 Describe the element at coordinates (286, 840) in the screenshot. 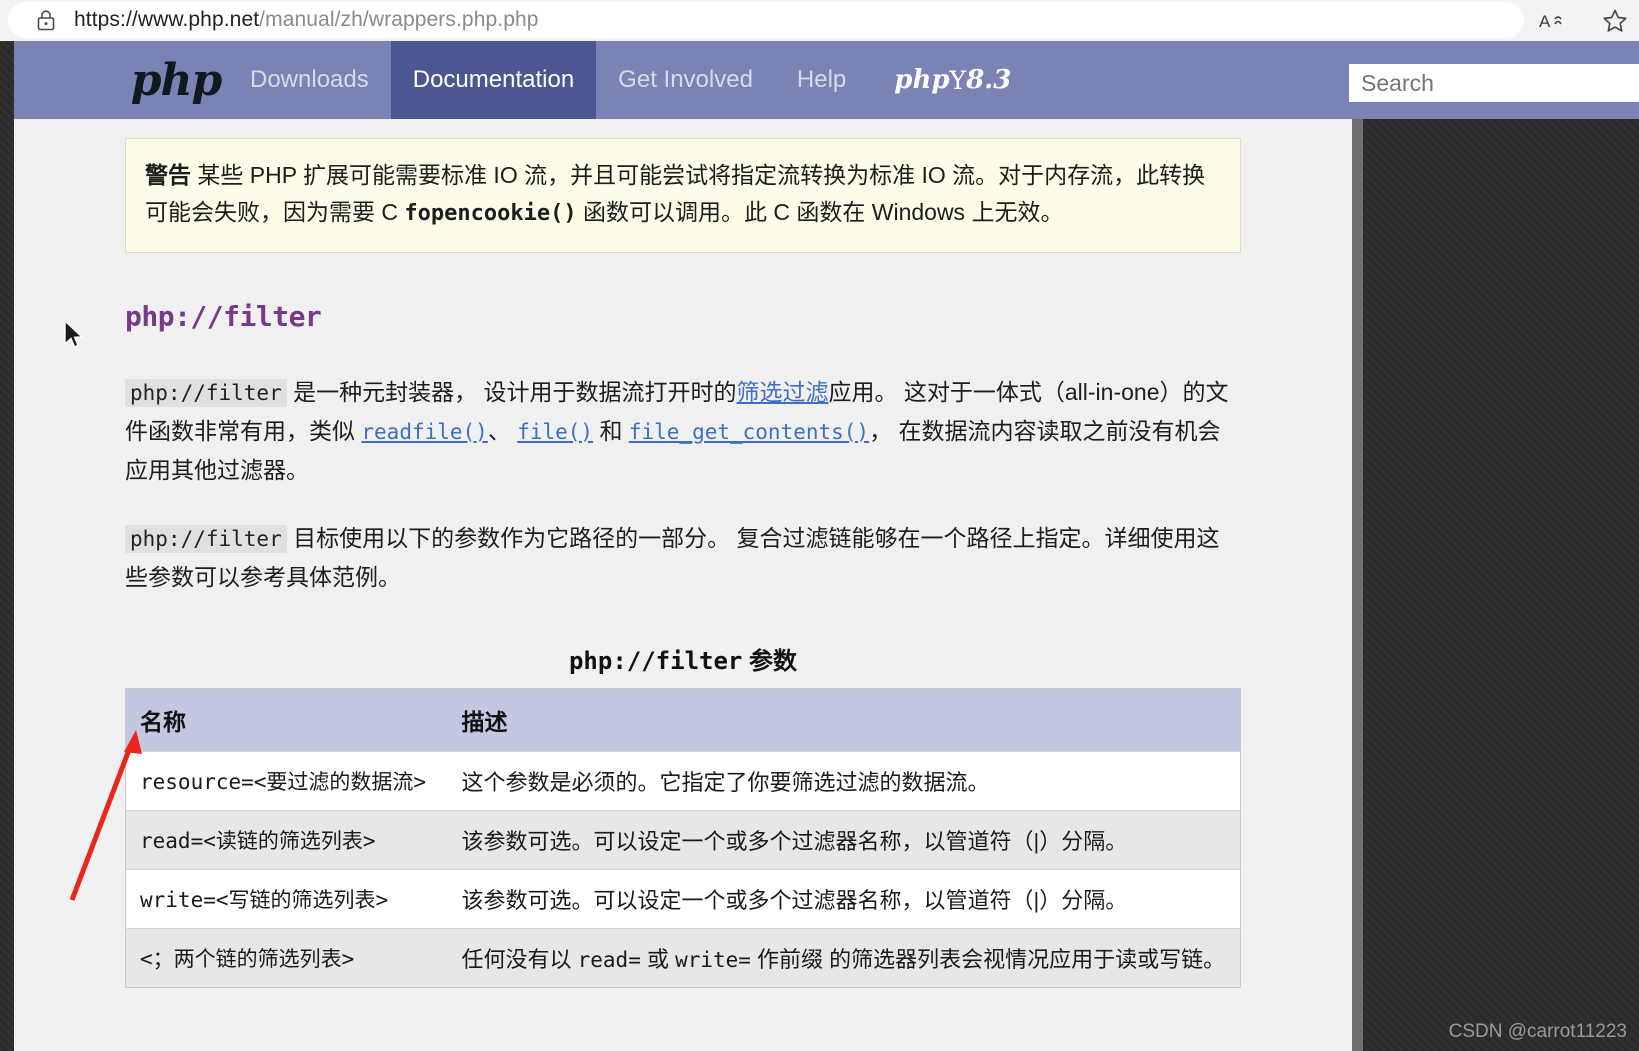

I see `cell-param-name: read=<读链的筛选列表>` at that location.